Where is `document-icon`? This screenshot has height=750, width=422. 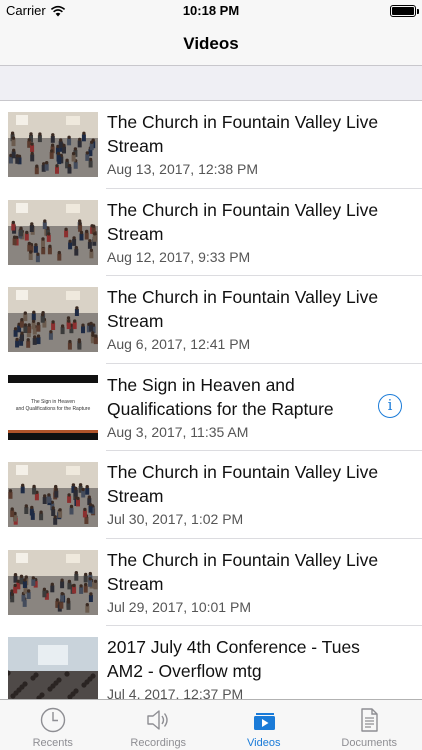
document-icon is located at coordinates (369, 720).